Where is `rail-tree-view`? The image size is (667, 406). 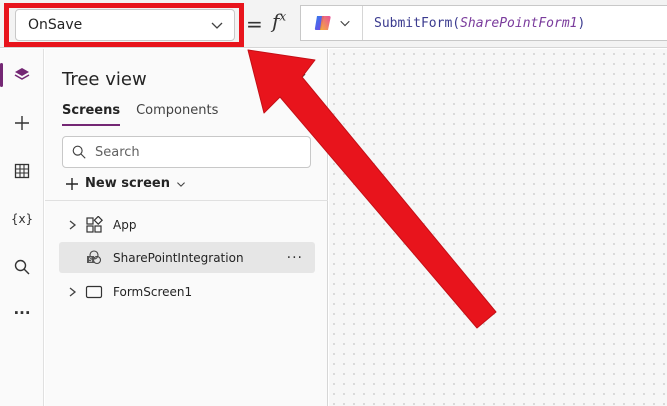
rail-tree-view is located at coordinates (22, 75).